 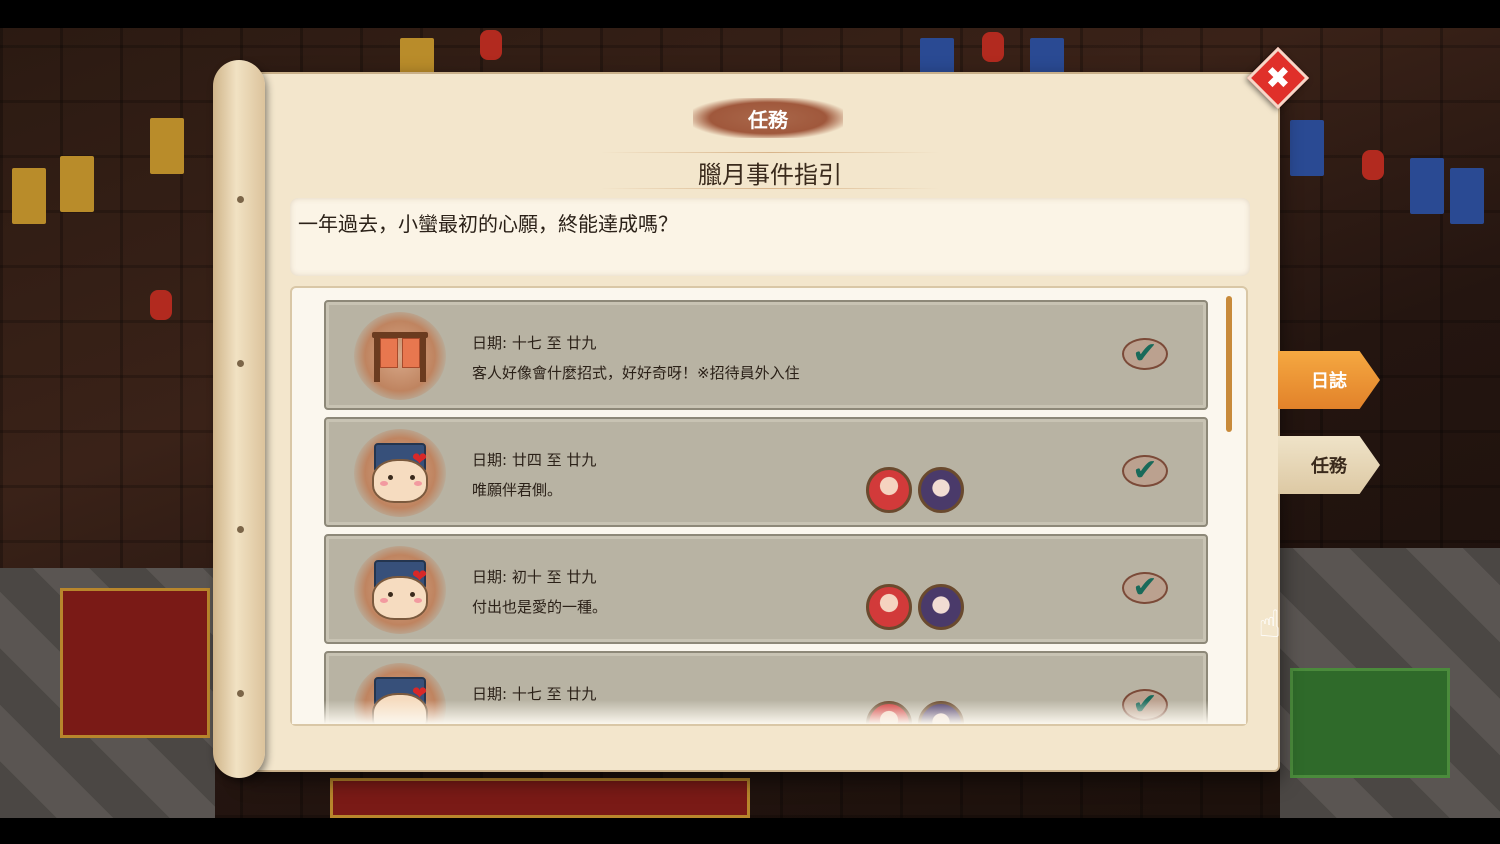 I want to click on hand-cursor-icon: ☝, so click(x=1270, y=624).